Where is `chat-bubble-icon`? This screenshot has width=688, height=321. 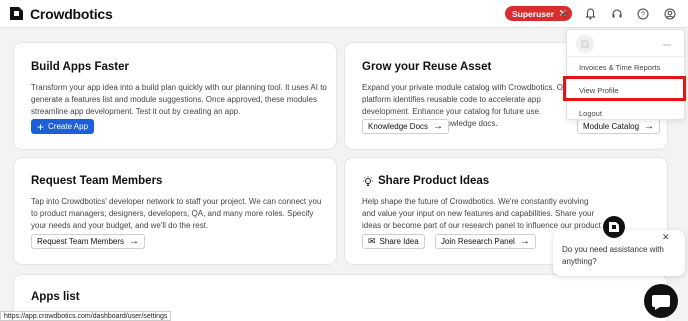 chat-bubble-icon is located at coordinates (661, 302).